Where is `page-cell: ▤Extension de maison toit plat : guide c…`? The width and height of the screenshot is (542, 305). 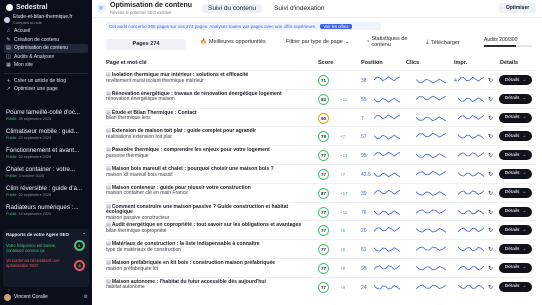
page-cell: ▤Extension de maison toit plat : guide c… is located at coordinates (206, 134).